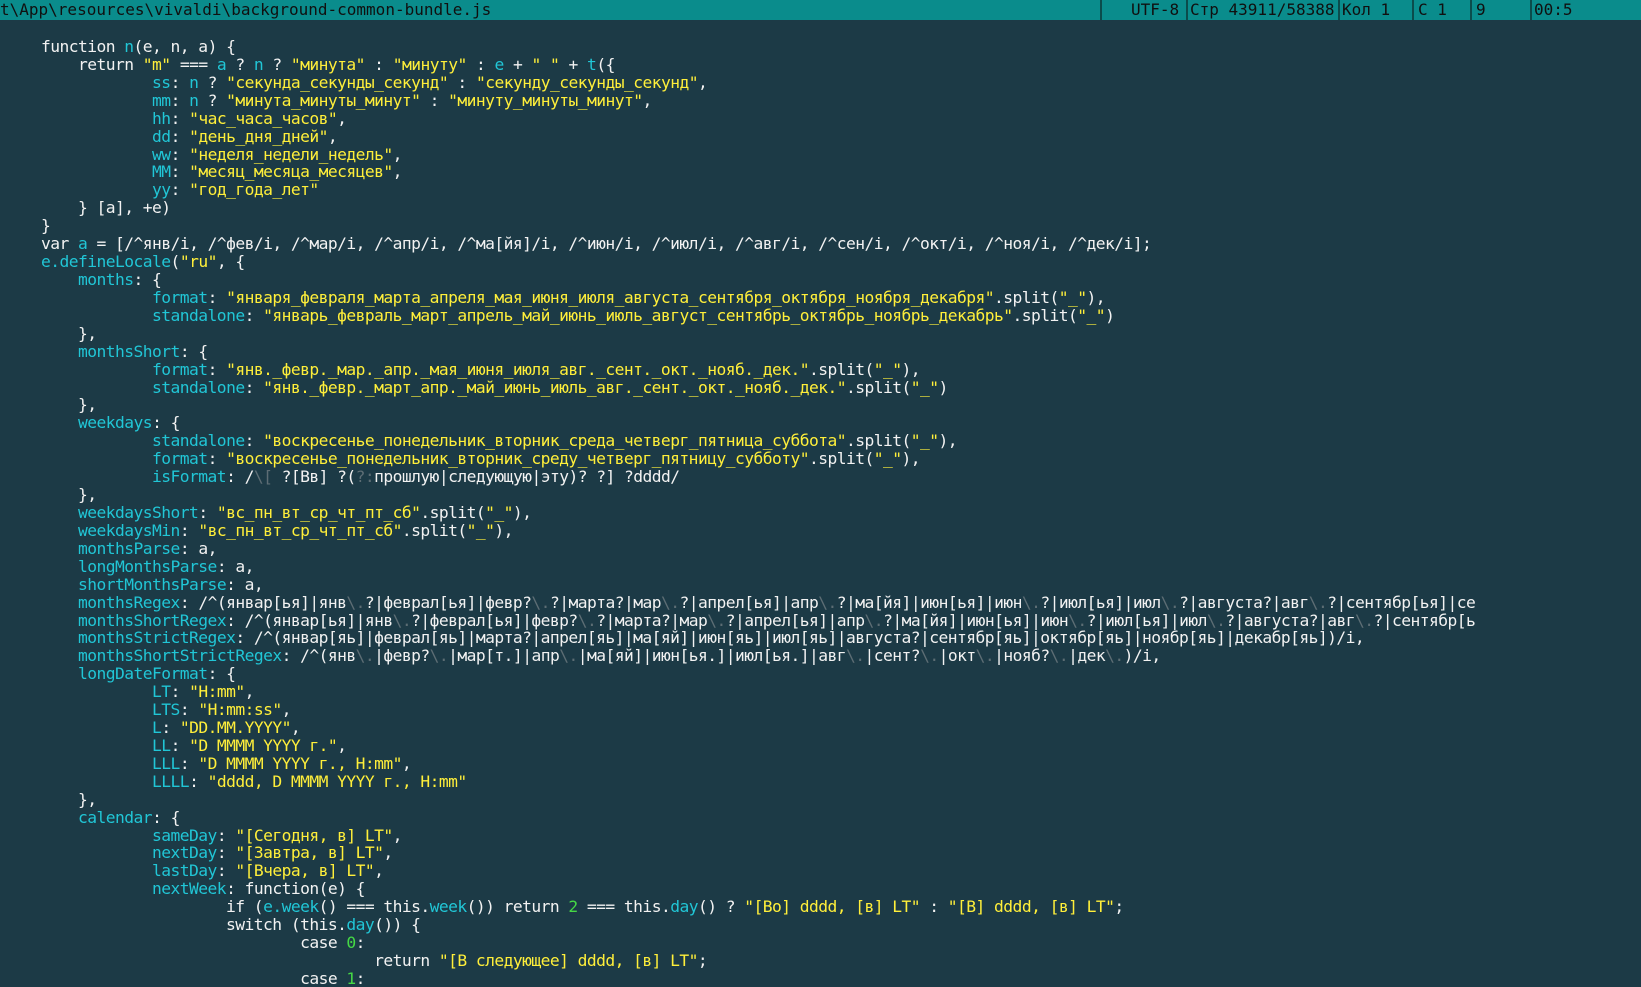  What do you see at coordinates (328, 64) in the screenshot?
I see `code-token: "минута"` at bounding box center [328, 64].